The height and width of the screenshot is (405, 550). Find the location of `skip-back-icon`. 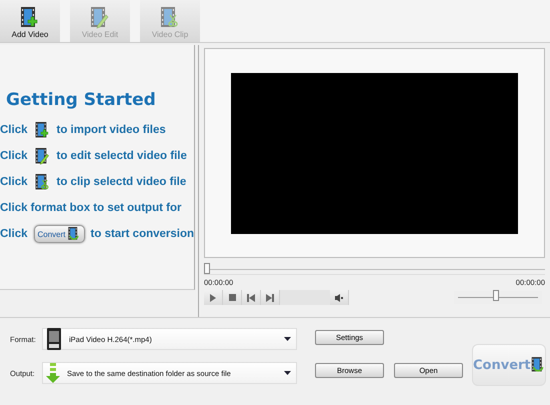

skip-back-icon is located at coordinates (251, 298).